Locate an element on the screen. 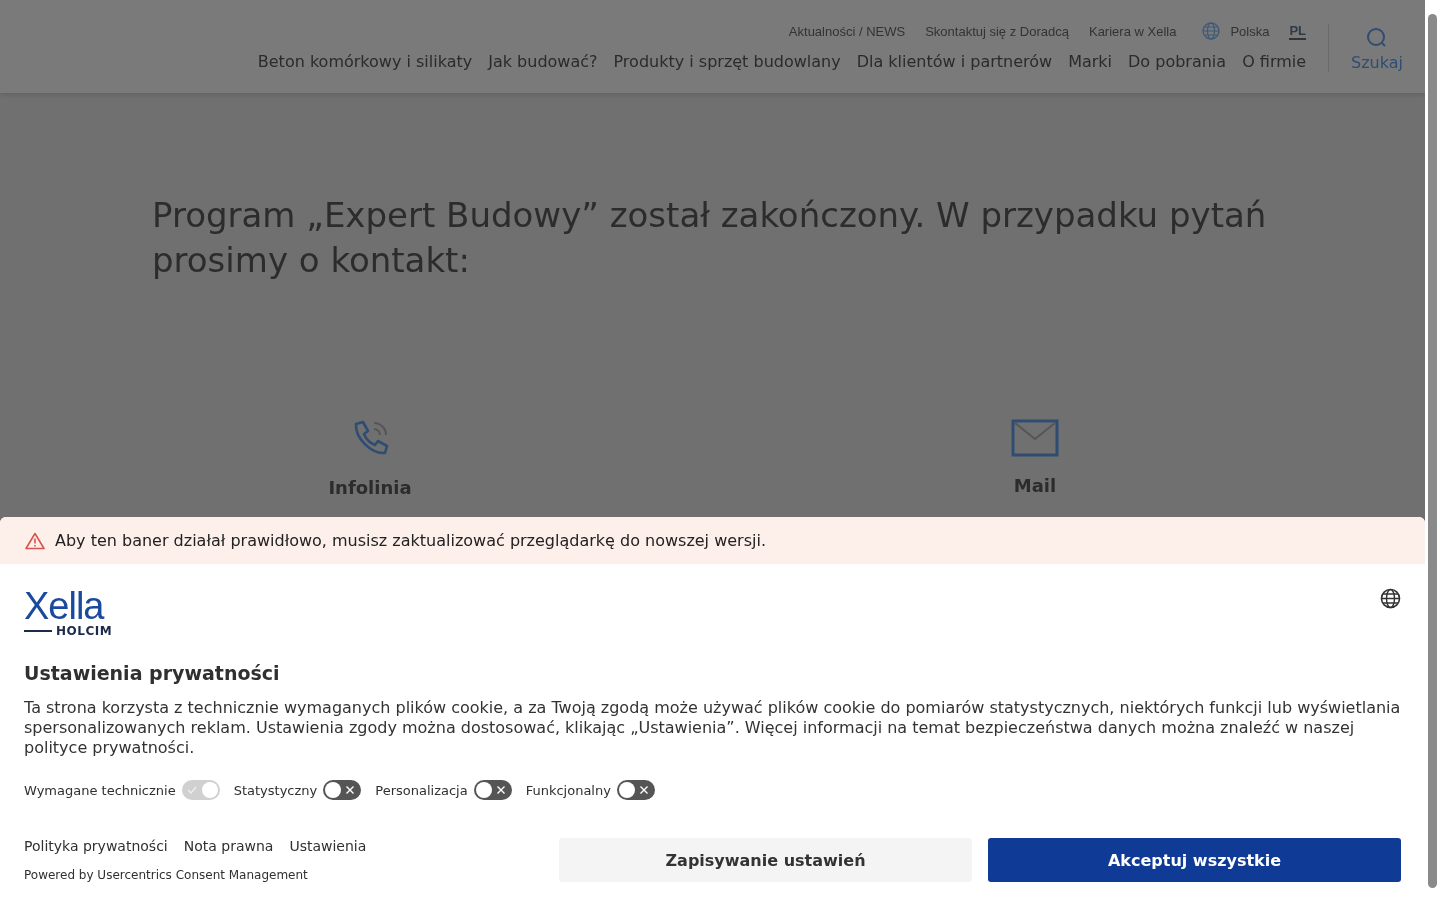 Image resolution: width=1440 pixels, height=900 pixels. powered-by-link: Powered by Usercentrics Consent Management is located at coordinates (195, 875).